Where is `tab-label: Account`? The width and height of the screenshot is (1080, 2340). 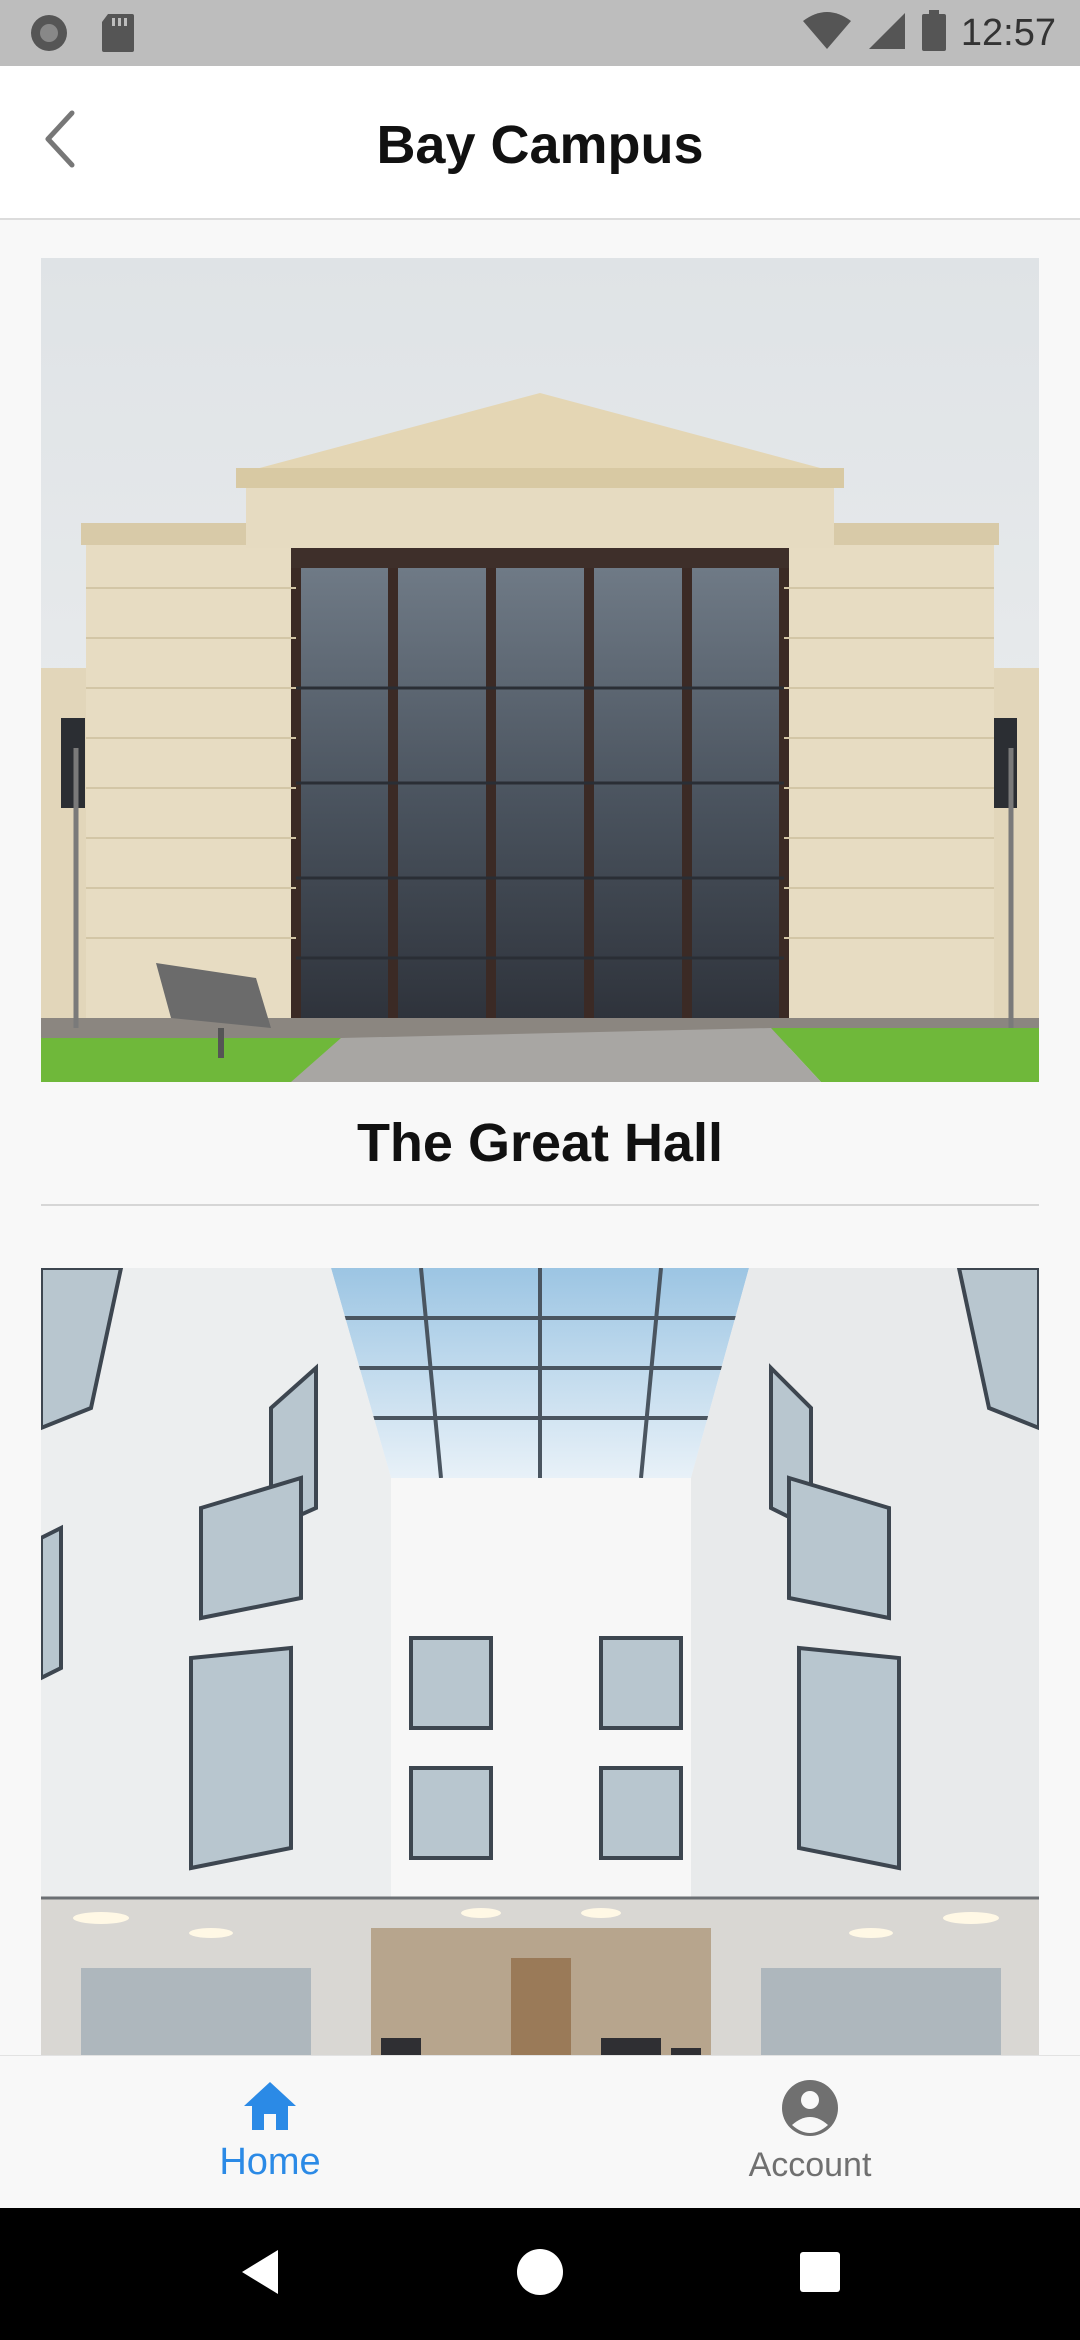 tab-label: Account is located at coordinates (810, 2165).